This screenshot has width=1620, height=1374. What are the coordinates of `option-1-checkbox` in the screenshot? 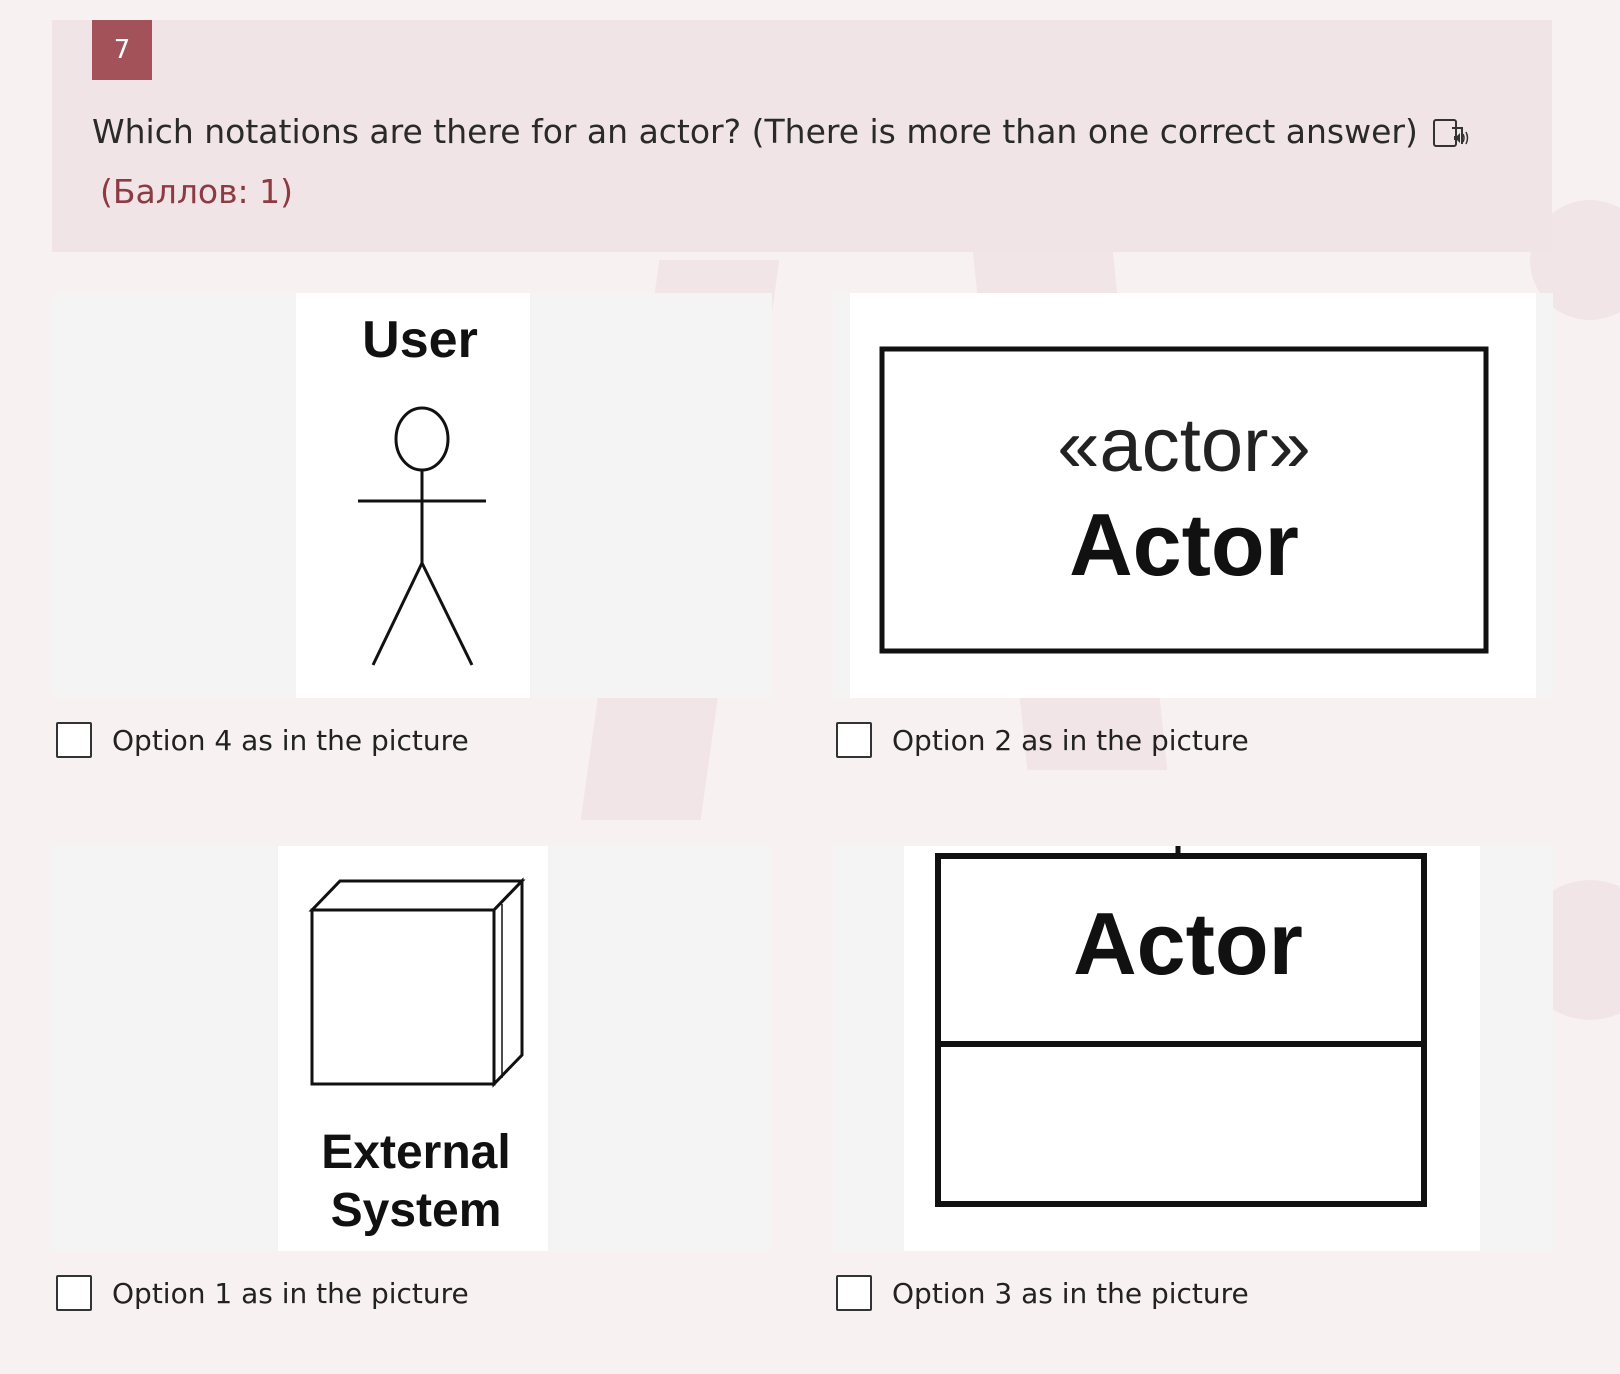 It's located at (74, 1293).